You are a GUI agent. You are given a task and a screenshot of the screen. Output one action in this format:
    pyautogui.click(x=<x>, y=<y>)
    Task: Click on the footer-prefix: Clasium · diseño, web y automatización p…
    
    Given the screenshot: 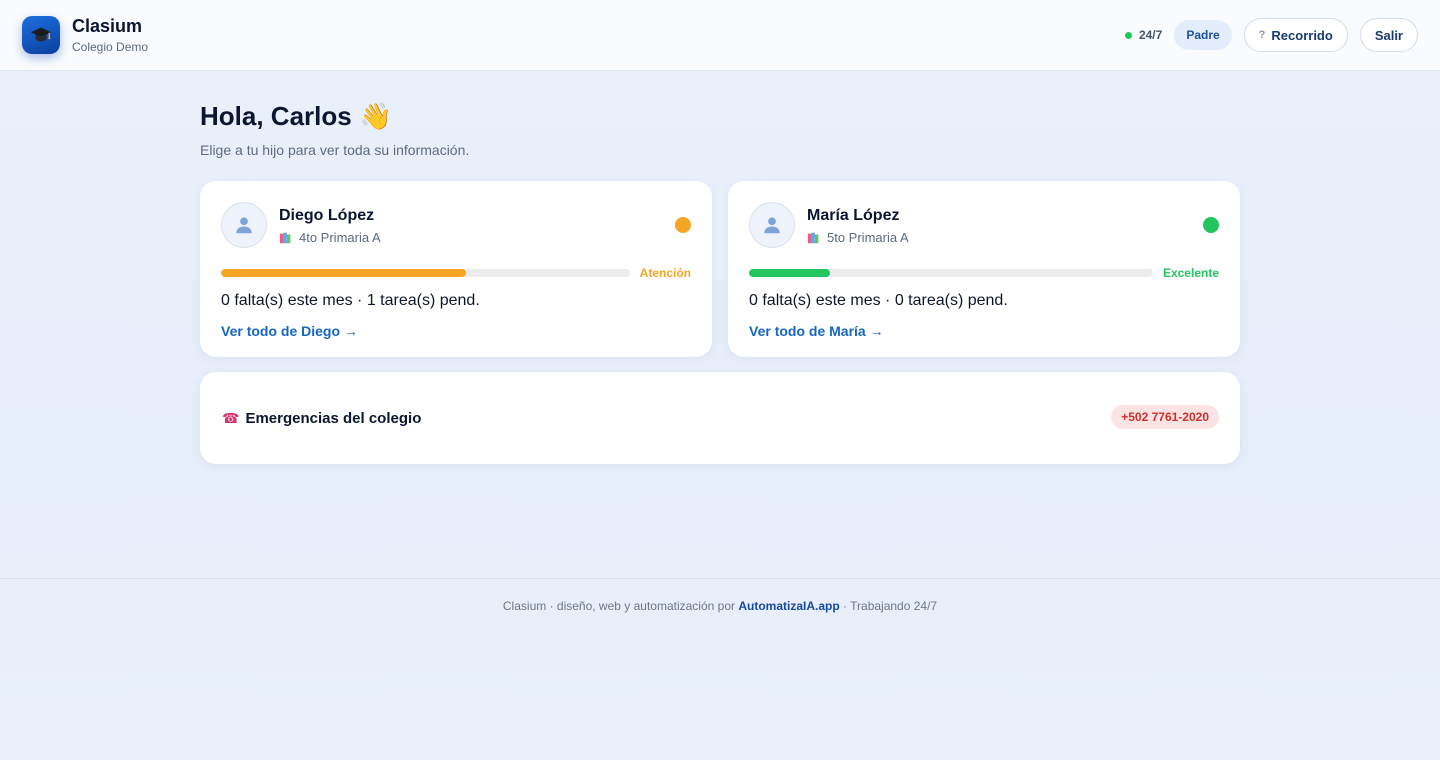 What is the action you would take?
    pyautogui.click(x=620, y=606)
    